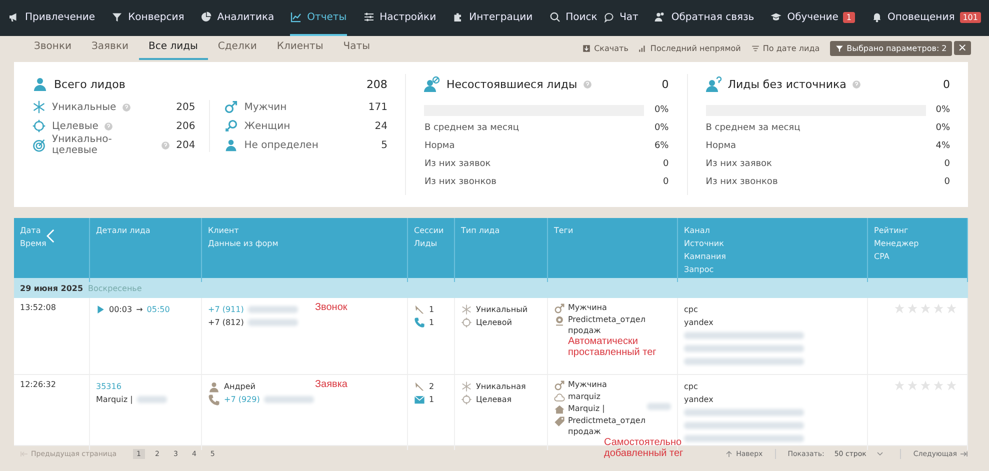  I want to click on annotation-label: Автоматически проставленный тег, so click(613, 347).